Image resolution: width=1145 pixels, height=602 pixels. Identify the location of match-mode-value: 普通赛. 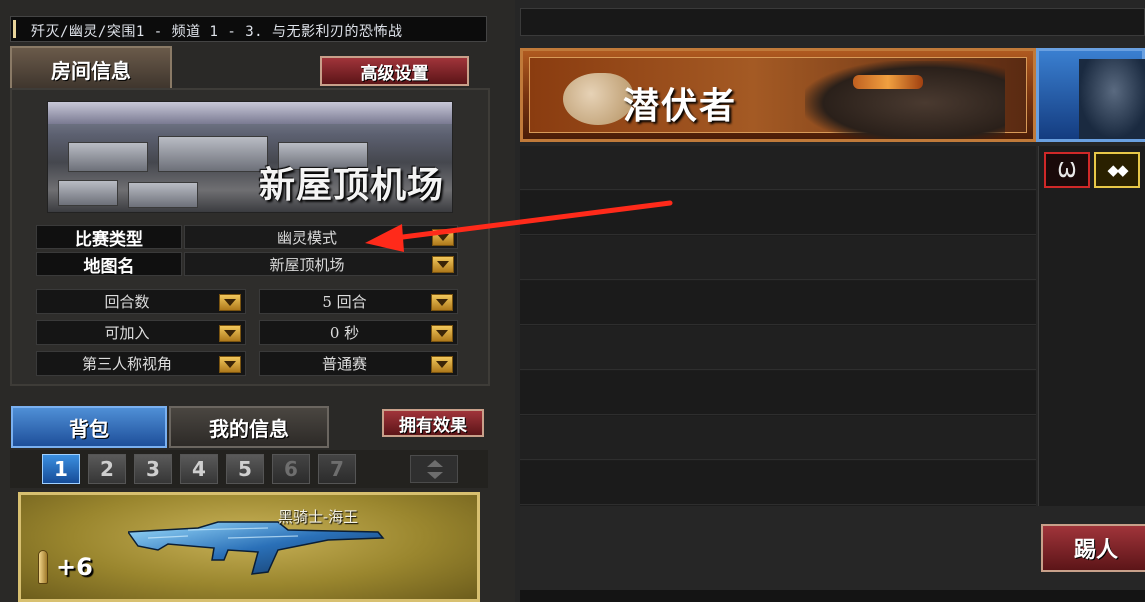
(344, 364).